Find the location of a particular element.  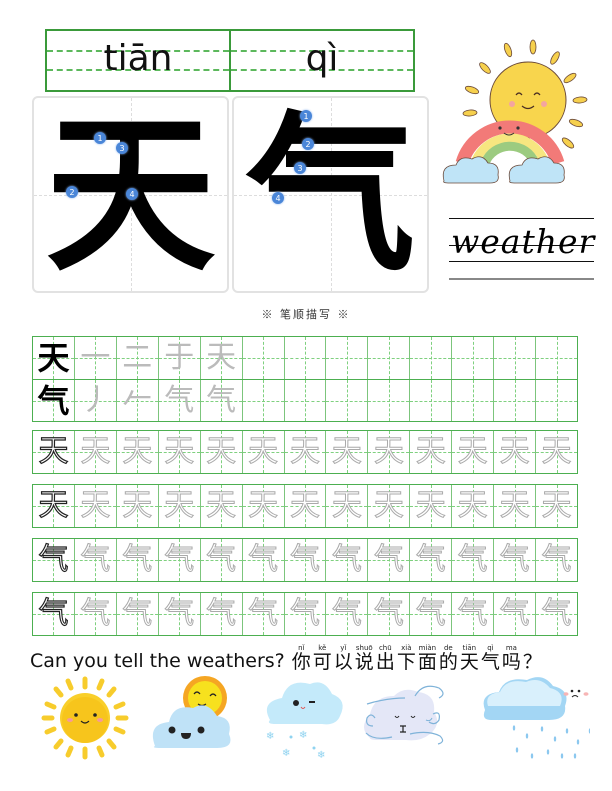

ruby-word: xià 下 is located at coordinates (406, 658).